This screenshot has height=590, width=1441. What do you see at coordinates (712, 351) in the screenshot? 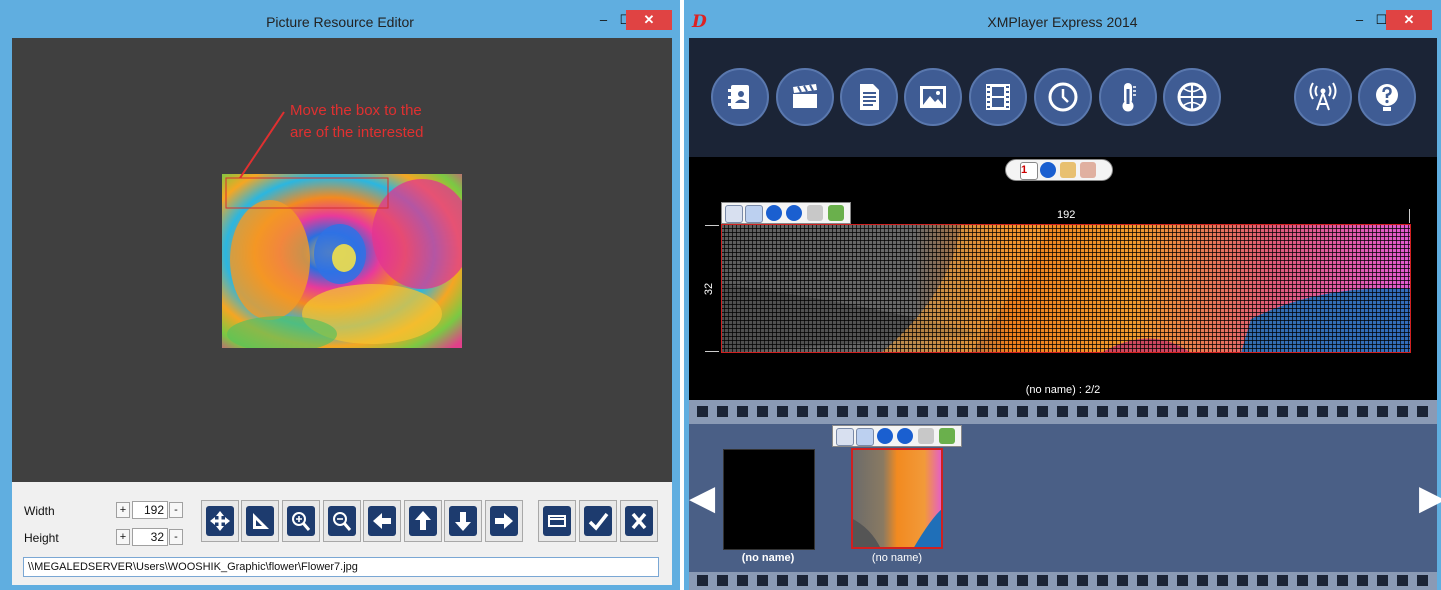
I see `height-marker-bottom` at bounding box center [712, 351].